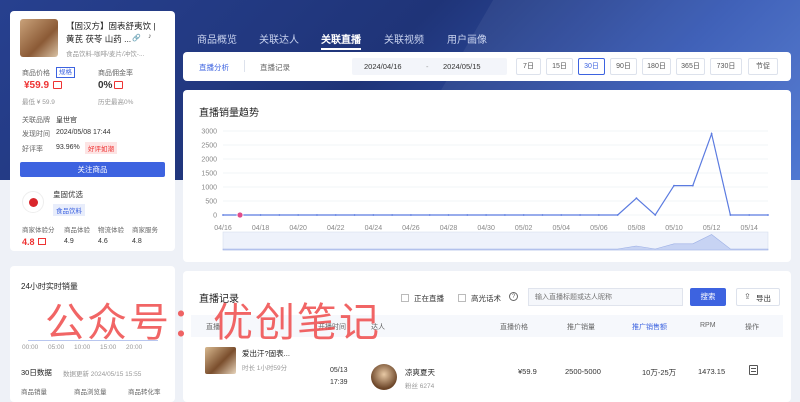 This screenshot has width=800, height=402. Describe the element at coordinates (37, 85) in the screenshot. I see `product-price: ¥59.9` at that location.